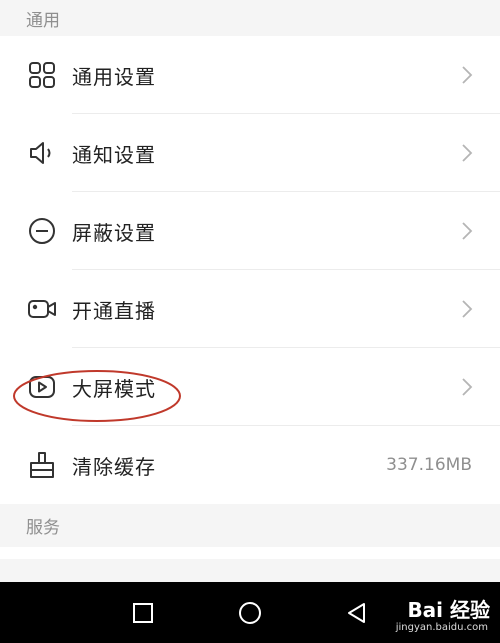 The image size is (500, 643). Describe the element at coordinates (114, 232) in the screenshot. I see `settings-row-label: 屏蔽设置` at that location.